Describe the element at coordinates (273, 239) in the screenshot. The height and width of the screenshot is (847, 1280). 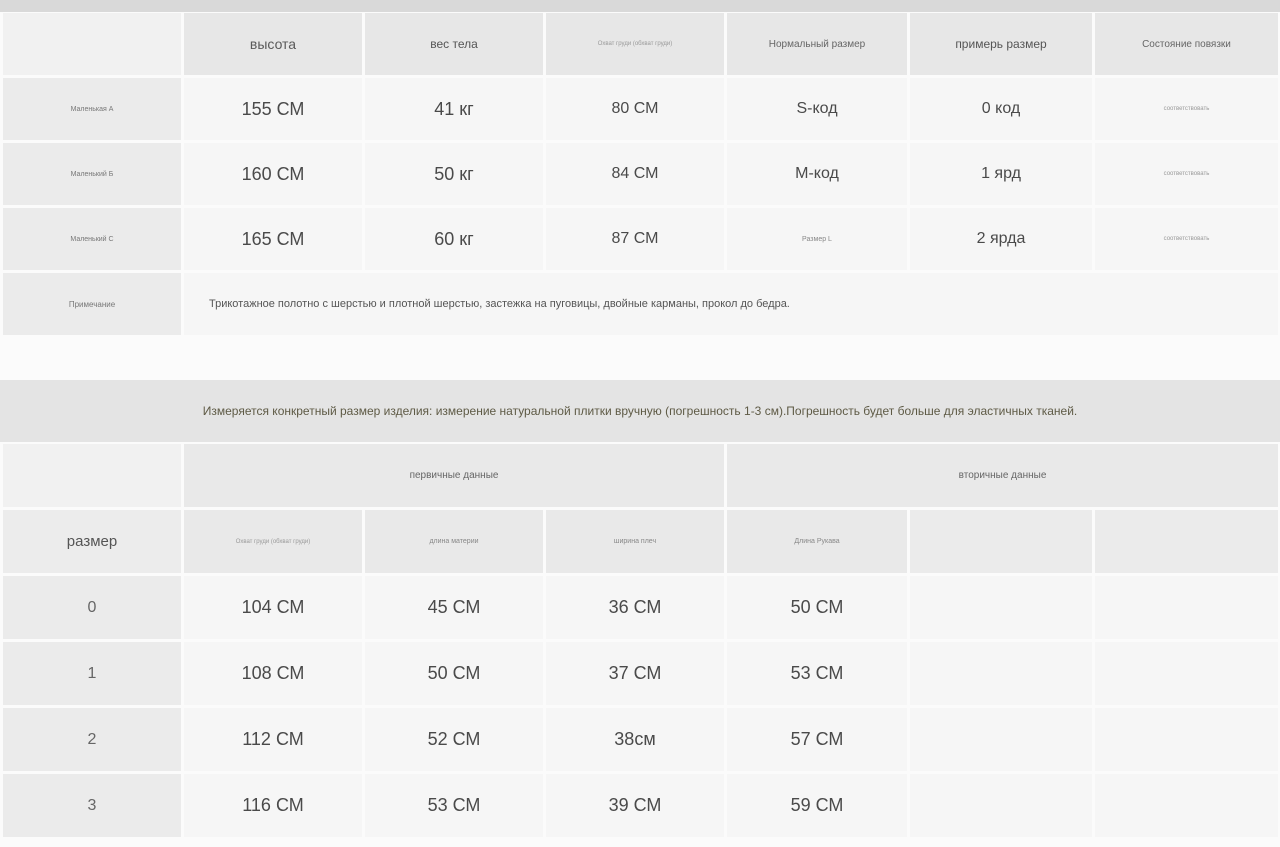
I see `height-value: 165 СМ` at that location.